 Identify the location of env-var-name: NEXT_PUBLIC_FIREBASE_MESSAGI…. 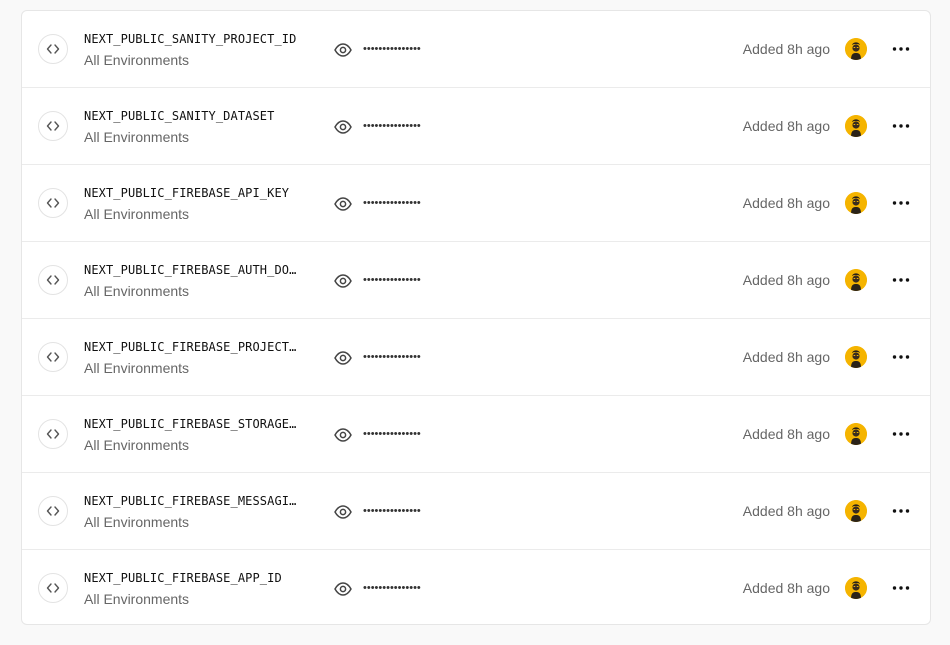
(190, 501).